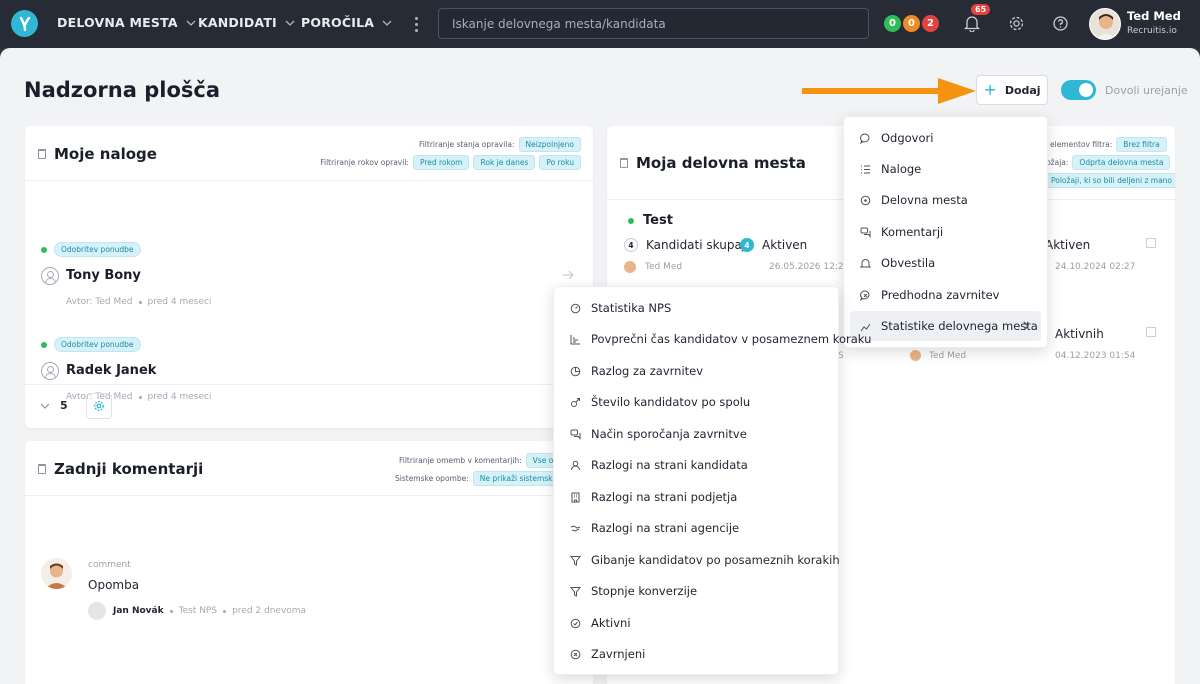  I want to click on building-icon, so click(575, 497).